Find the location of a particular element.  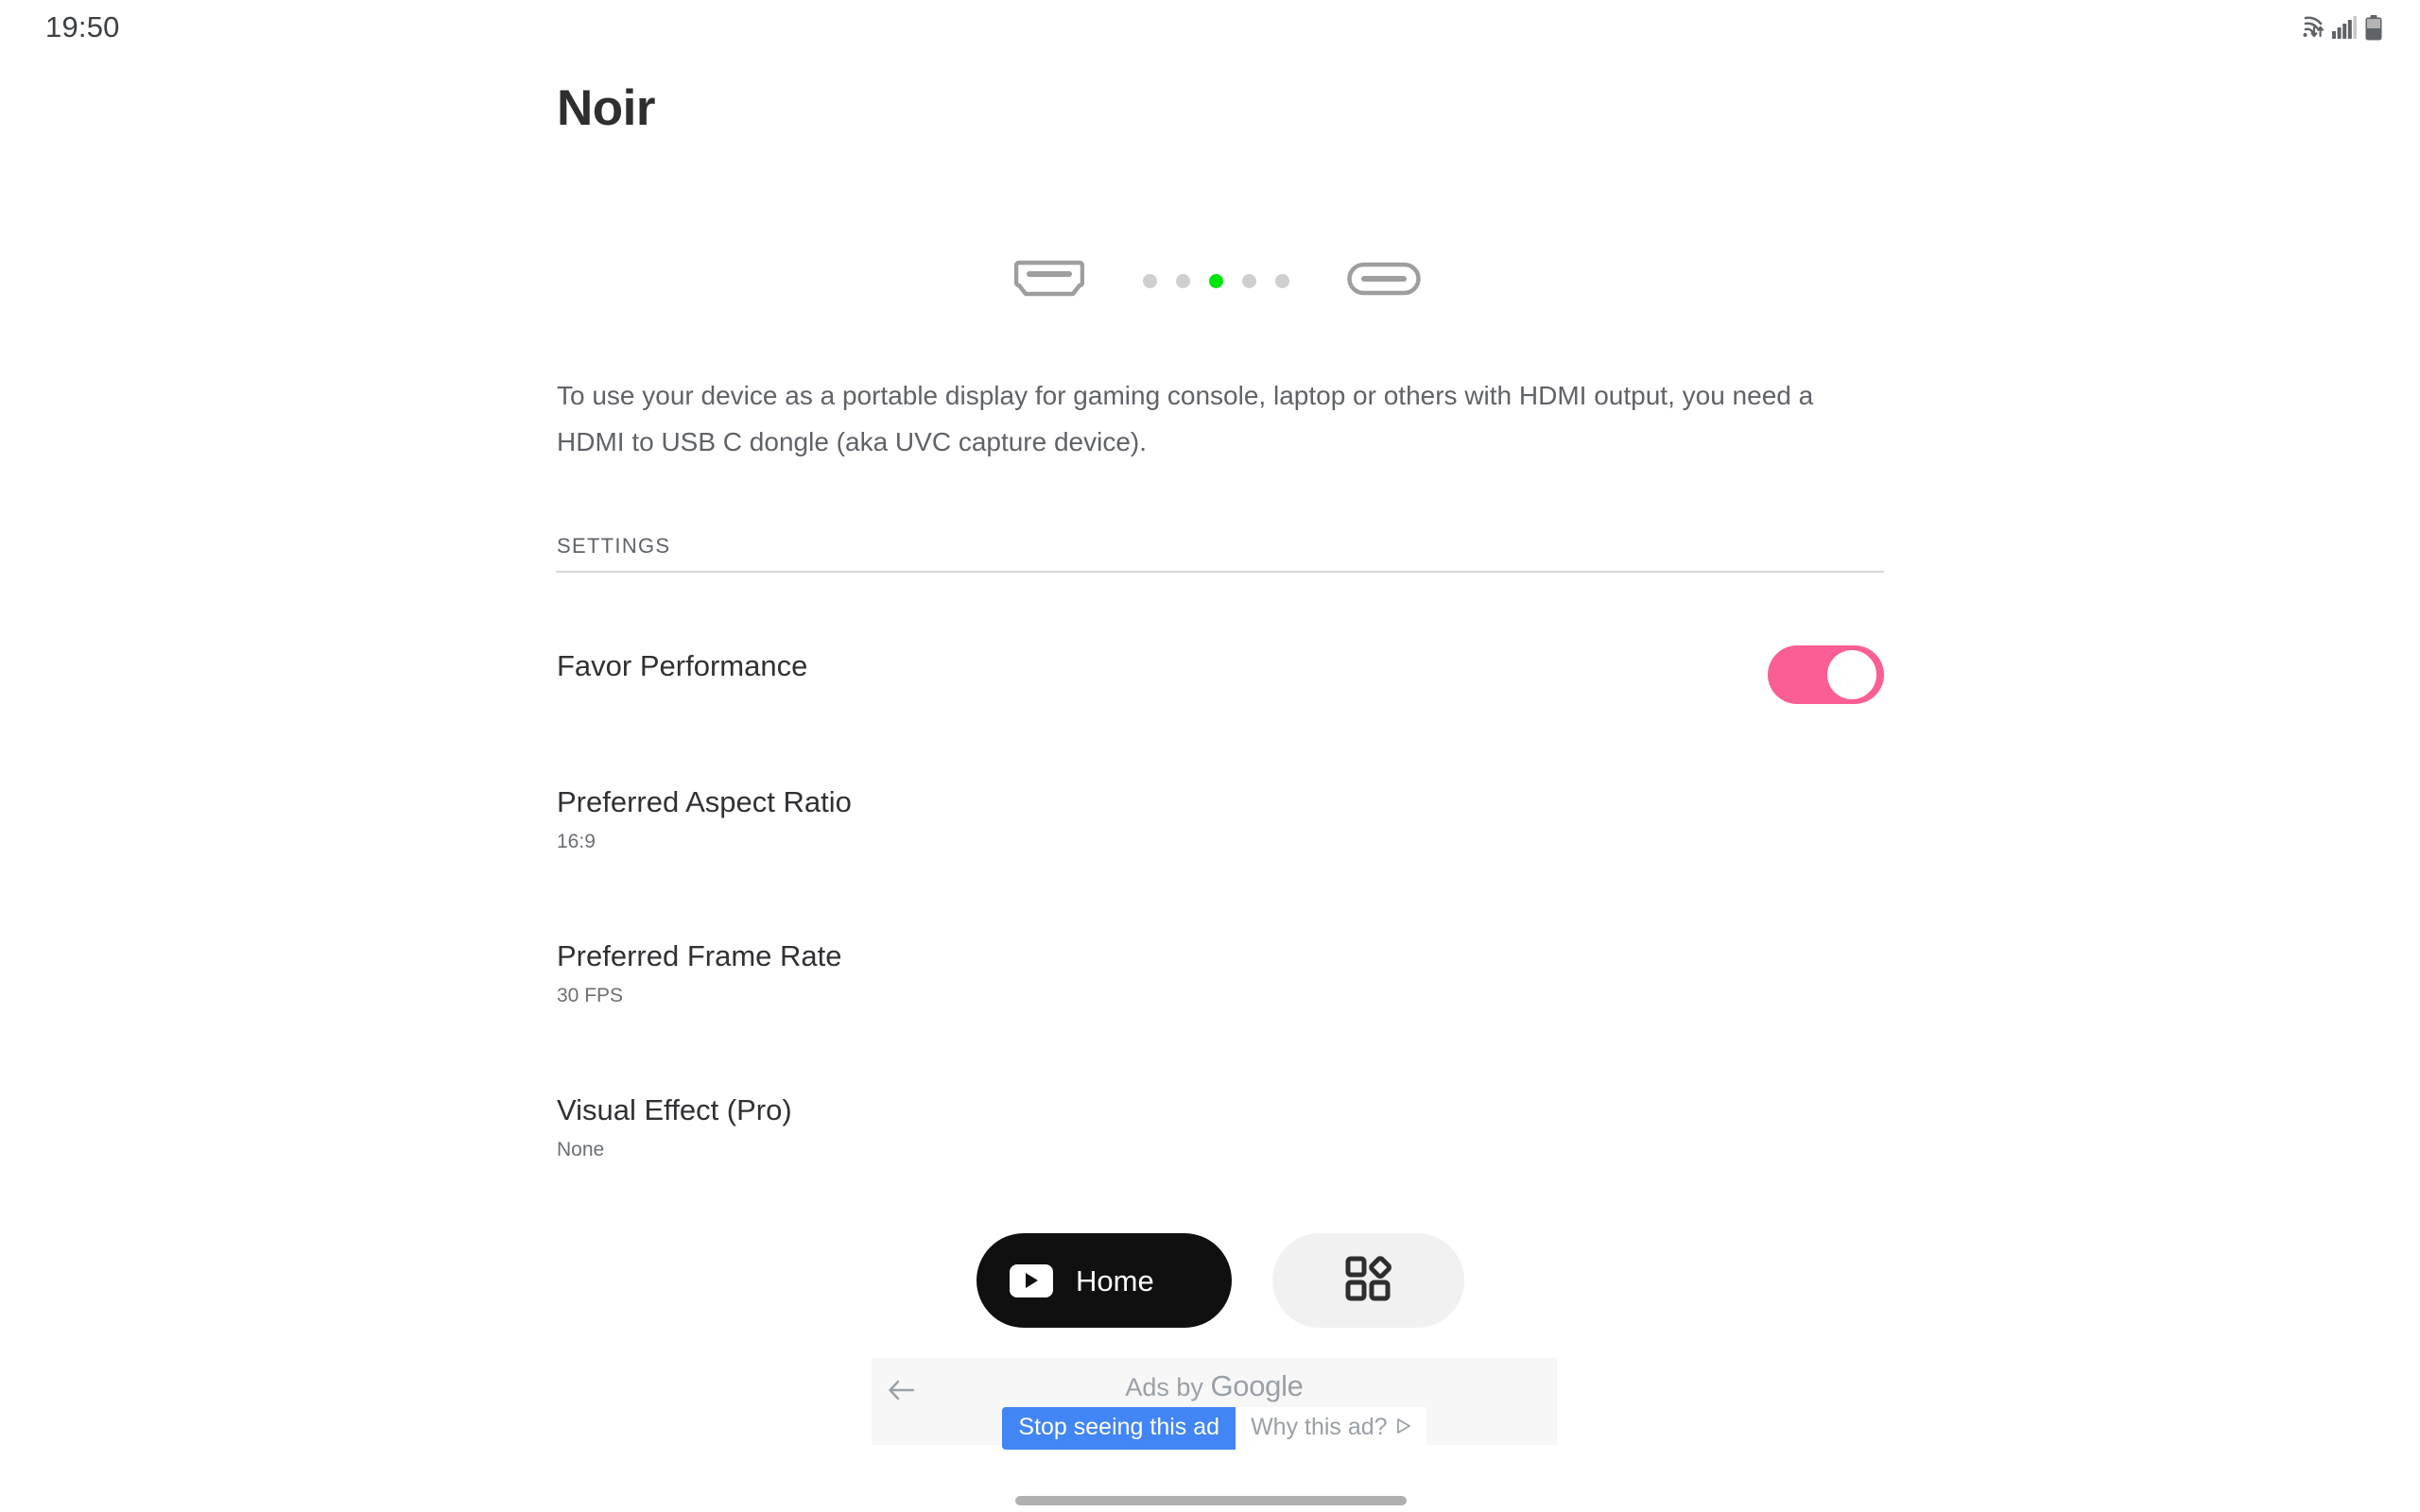

why-this-ad-label: Why this ad? is located at coordinates (1319, 1427).